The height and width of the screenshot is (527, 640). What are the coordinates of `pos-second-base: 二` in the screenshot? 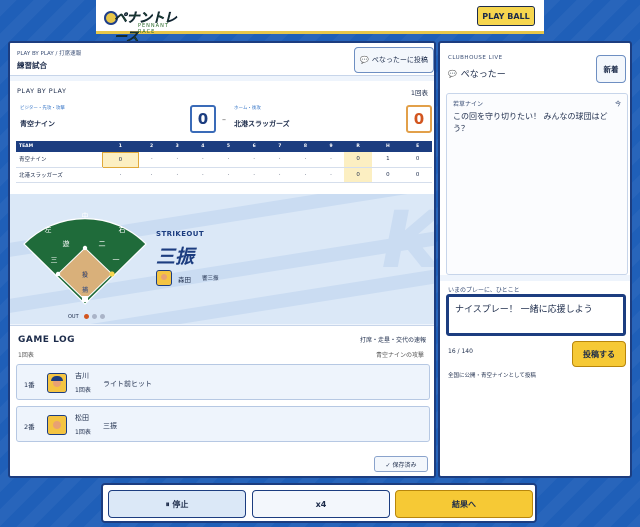 It's located at (102, 244).